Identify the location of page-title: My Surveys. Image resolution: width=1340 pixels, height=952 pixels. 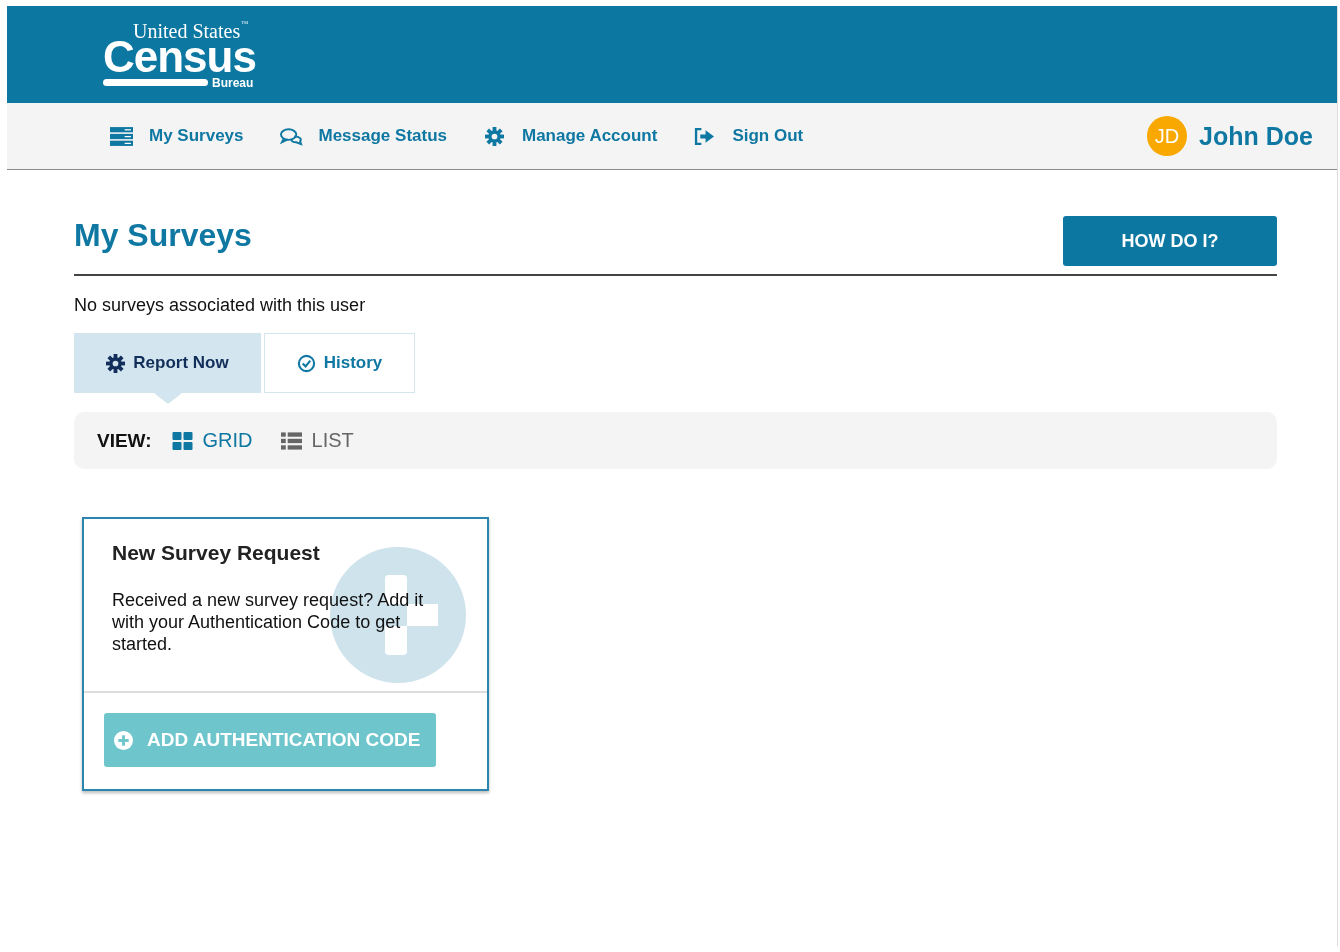
(163, 235).